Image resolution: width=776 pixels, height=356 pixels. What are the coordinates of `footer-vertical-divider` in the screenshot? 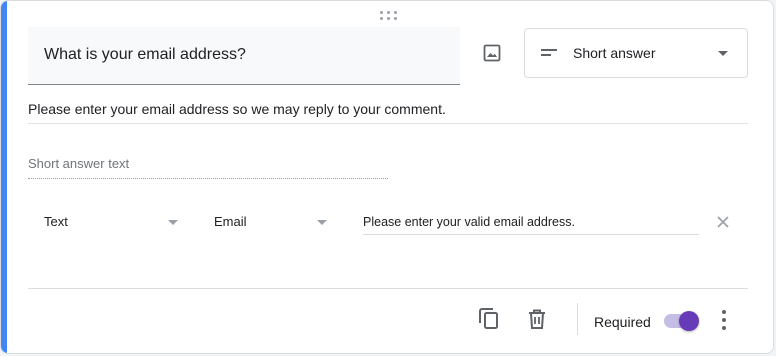 It's located at (577, 319).